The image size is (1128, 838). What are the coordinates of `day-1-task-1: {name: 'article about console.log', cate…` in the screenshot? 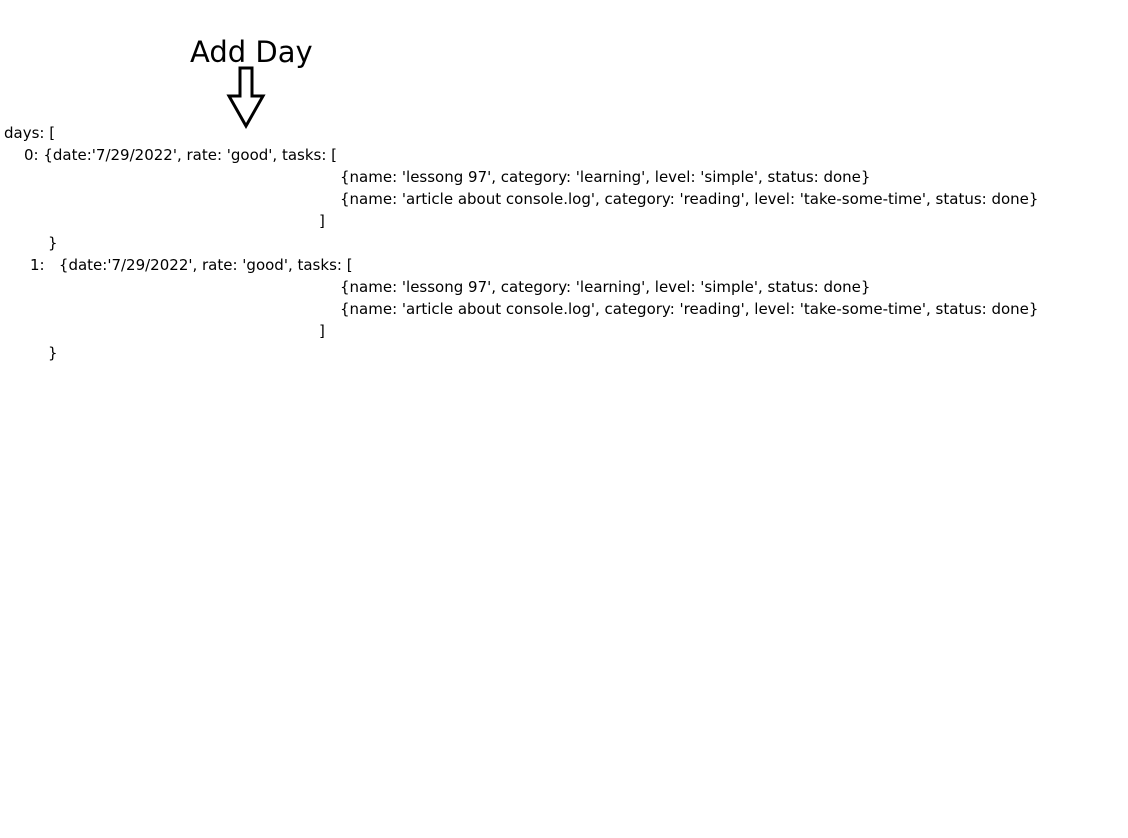 It's located at (689, 309).